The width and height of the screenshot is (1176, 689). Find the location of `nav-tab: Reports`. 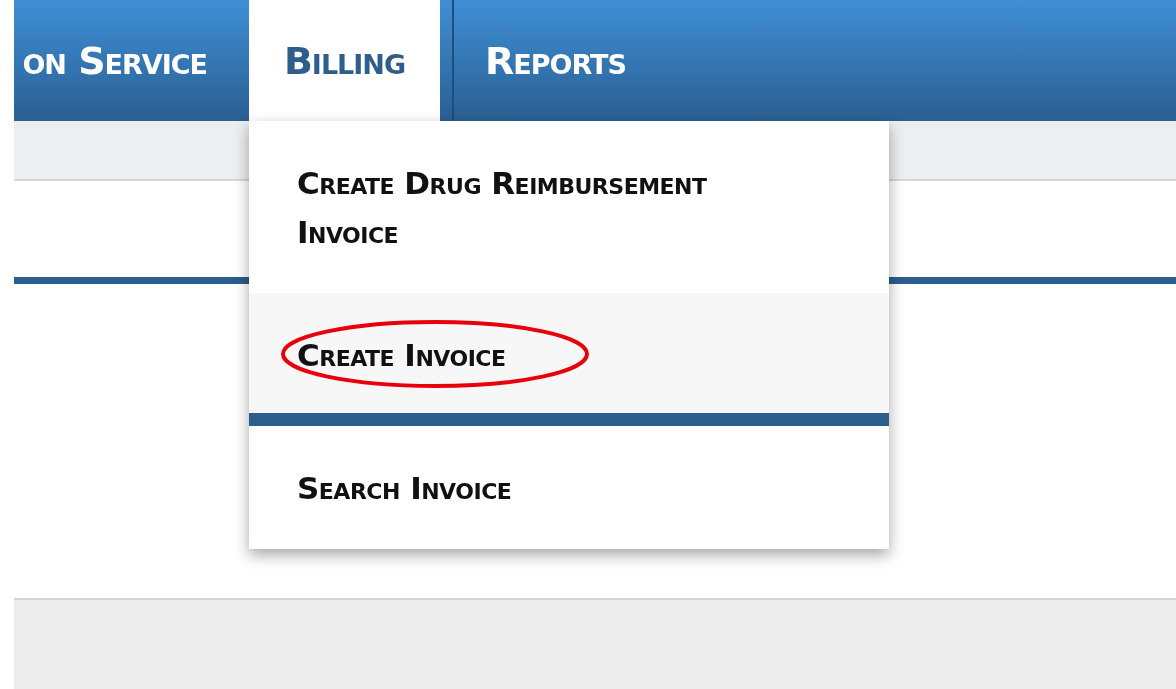

nav-tab: Reports is located at coordinates (555, 60).